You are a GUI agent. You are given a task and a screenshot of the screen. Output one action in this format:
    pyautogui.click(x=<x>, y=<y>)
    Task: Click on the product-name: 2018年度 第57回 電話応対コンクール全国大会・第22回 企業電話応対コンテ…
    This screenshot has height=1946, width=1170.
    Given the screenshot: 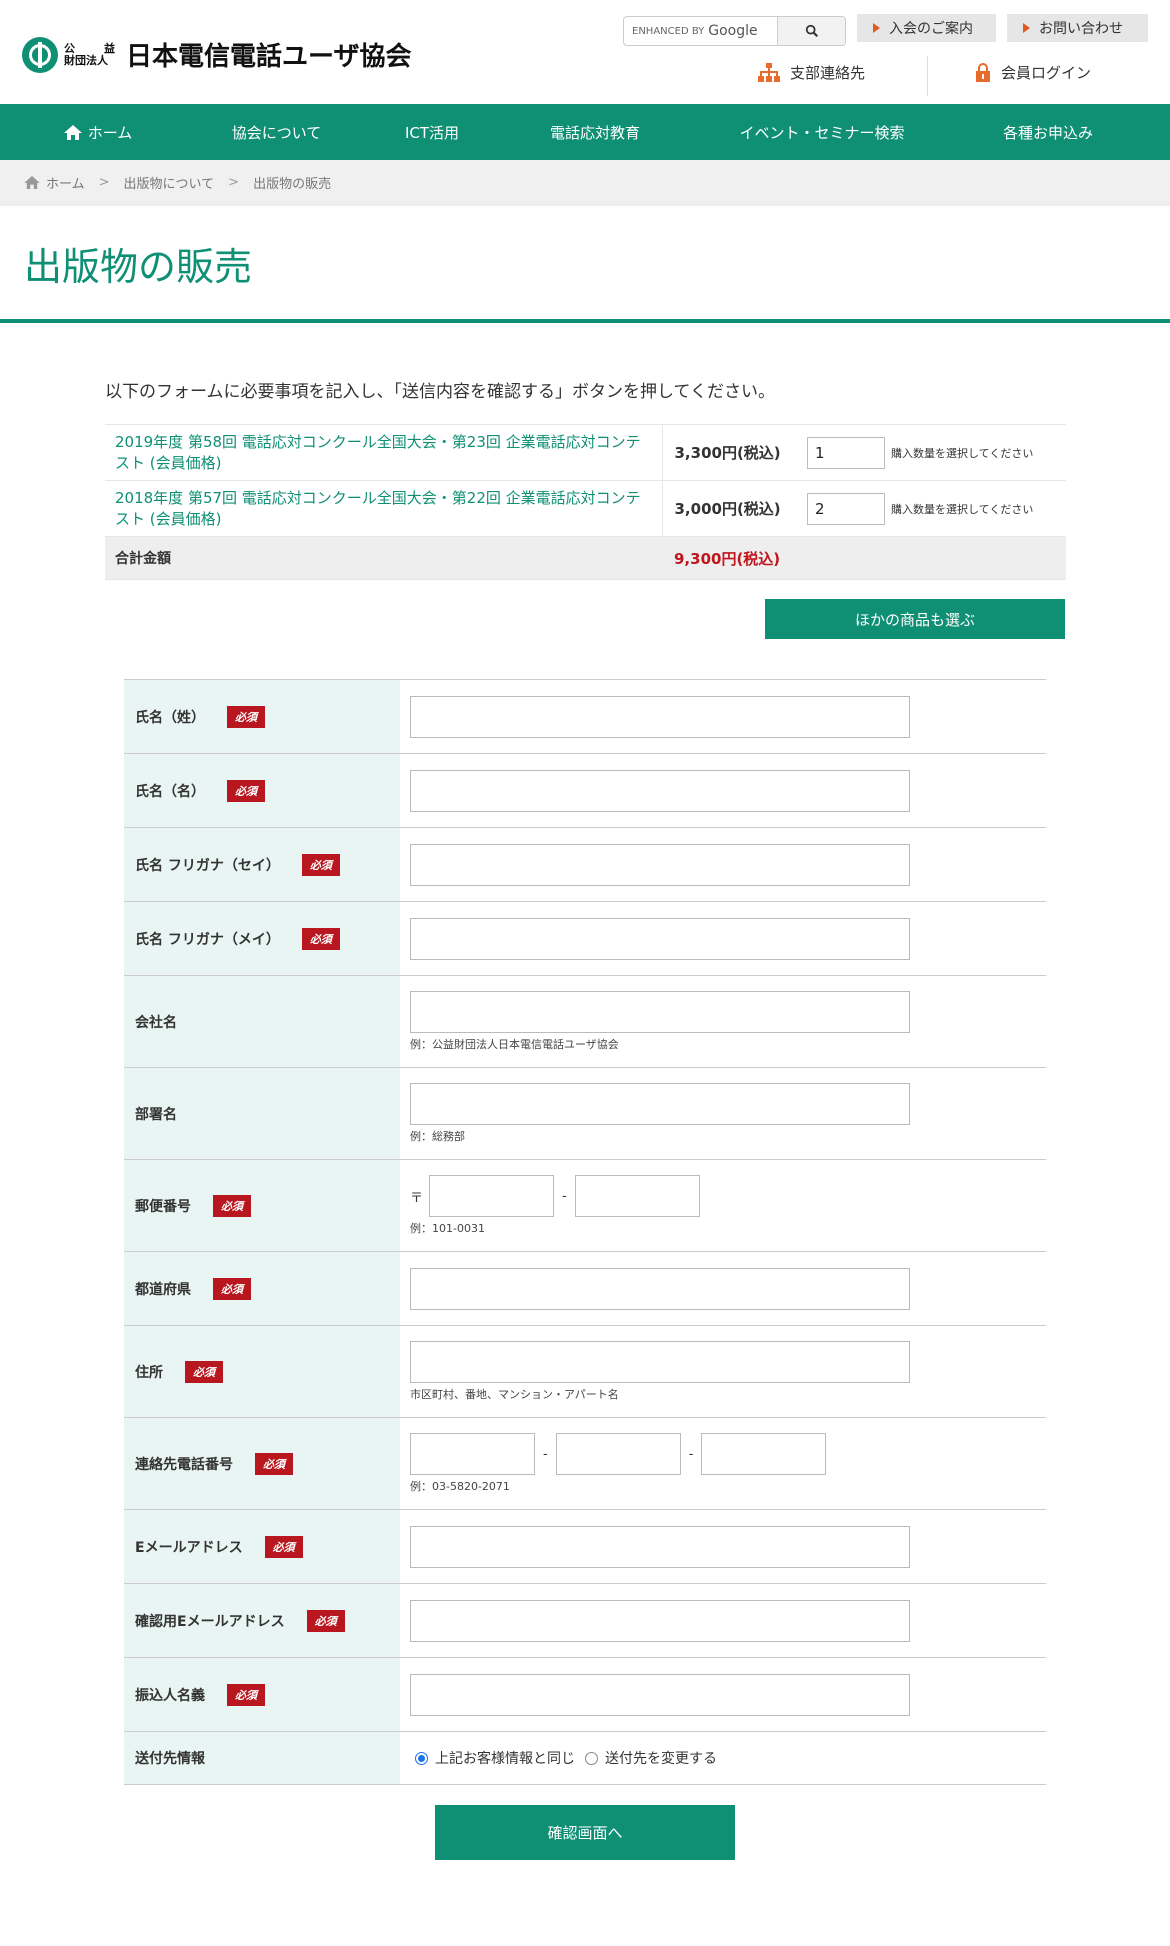 What is the action you would take?
    pyautogui.click(x=384, y=508)
    